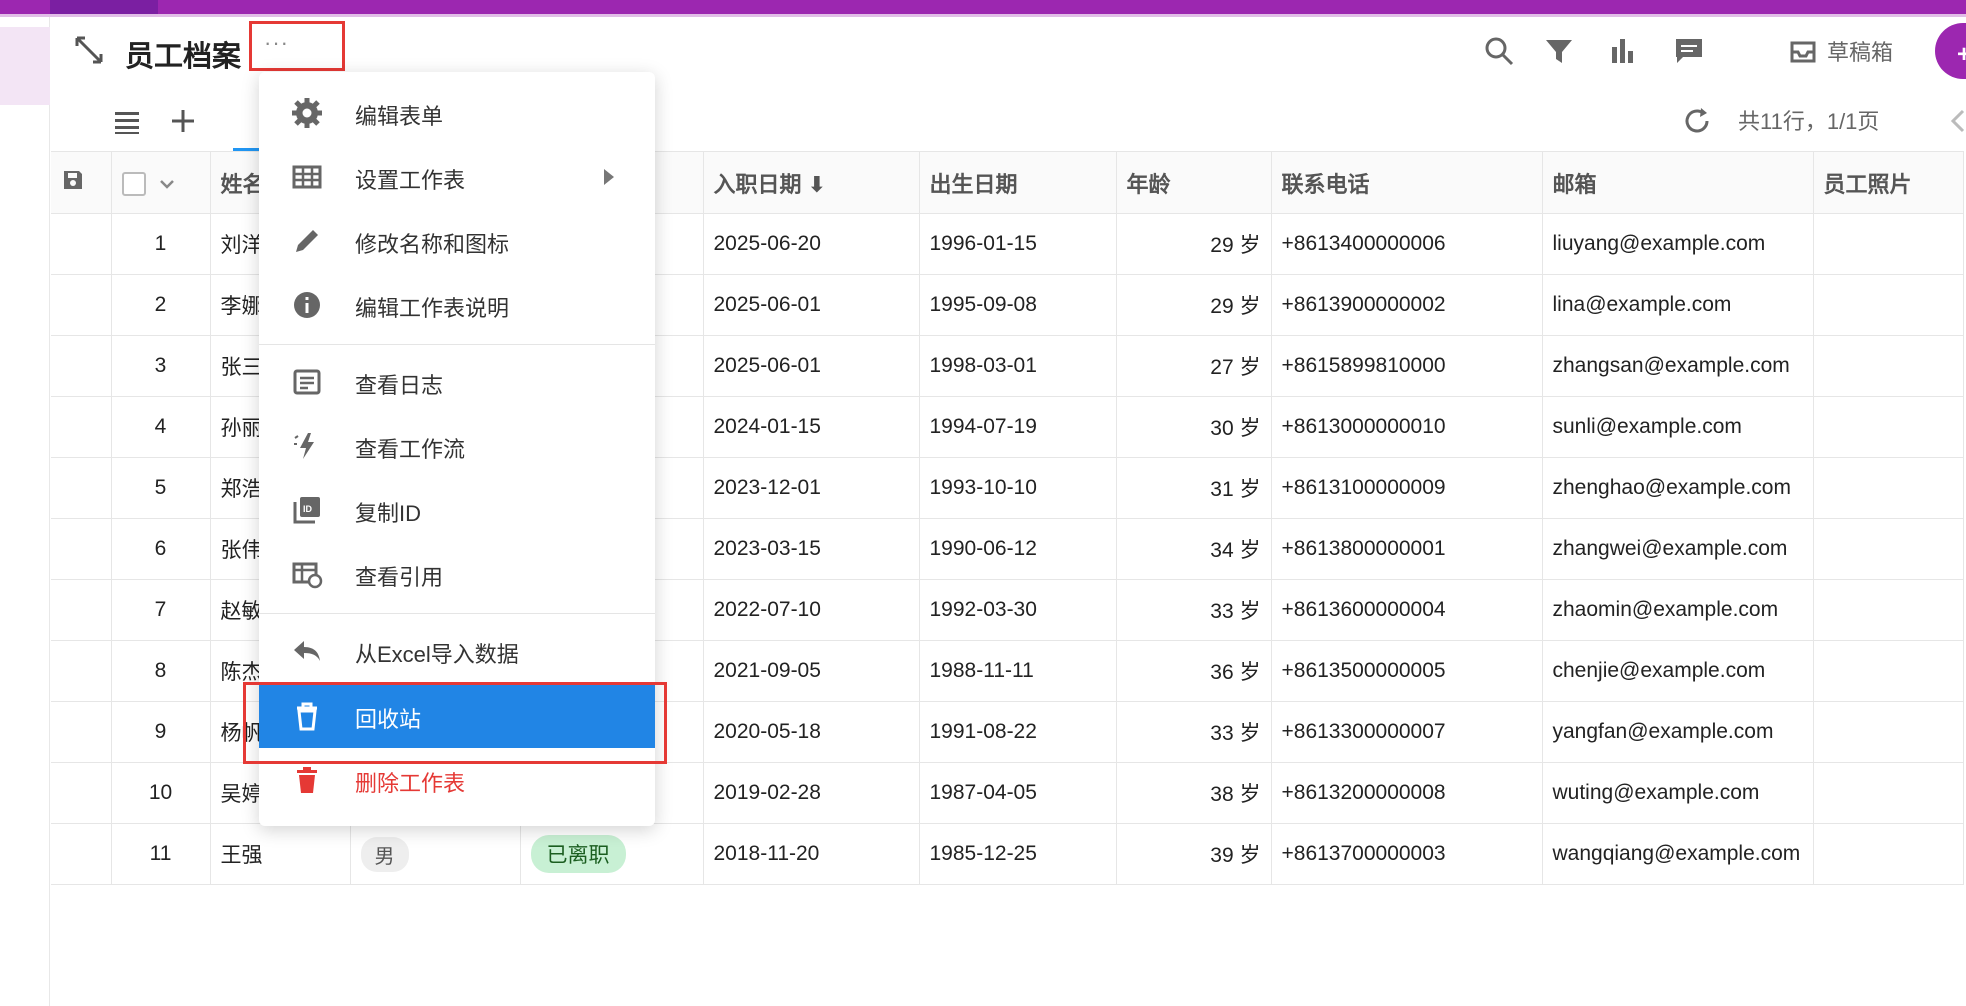 This screenshot has width=1966, height=1006. Describe the element at coordinates (1018, 671) in the screenshot. I see `cell-birth-date: 1988-11-11` at that location.